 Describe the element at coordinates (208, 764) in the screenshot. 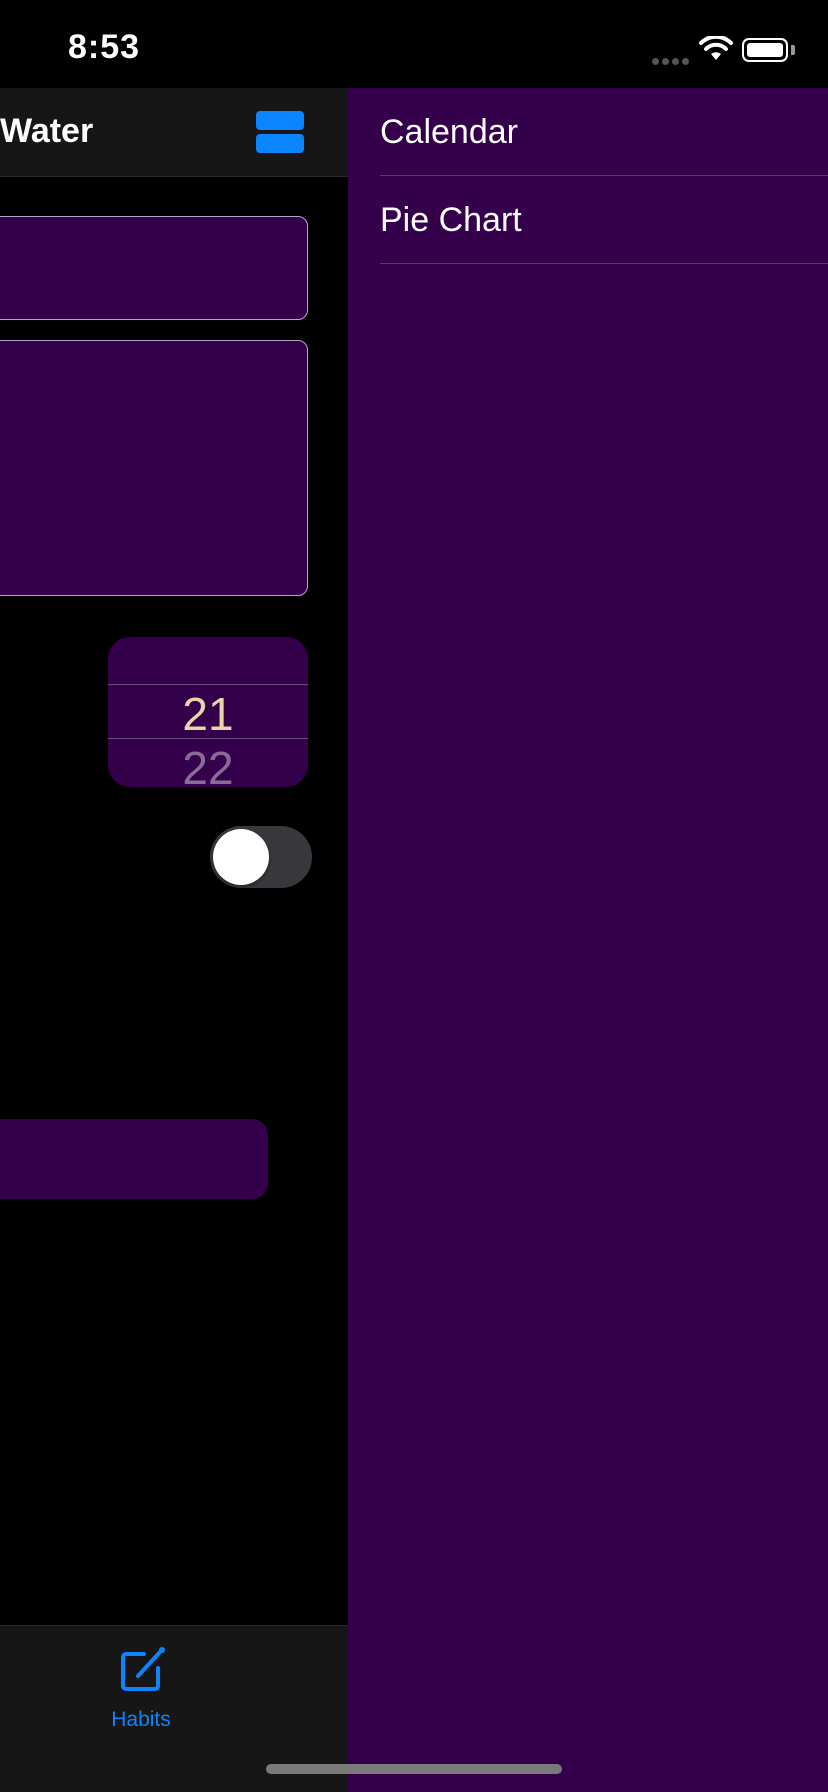

I see `picker-next-value: 22` at that location.